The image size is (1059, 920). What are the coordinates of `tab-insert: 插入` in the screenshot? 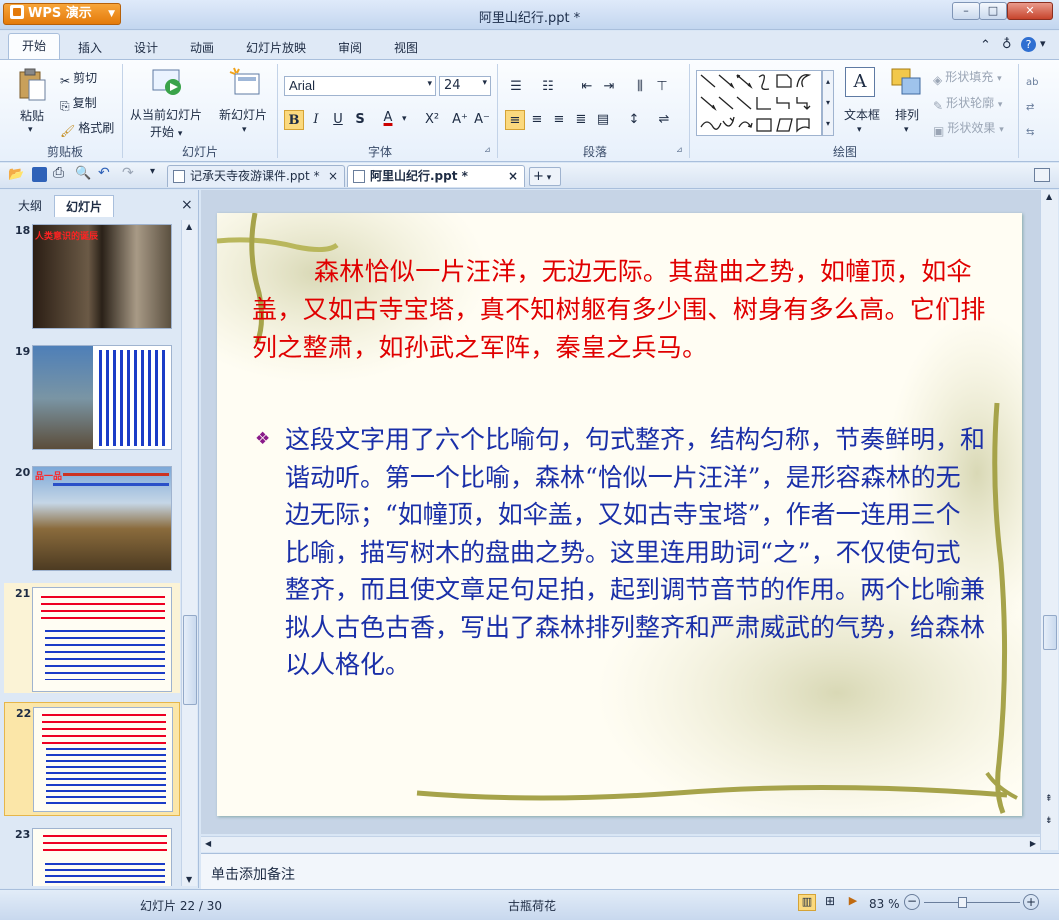 It's located at (90, 47).